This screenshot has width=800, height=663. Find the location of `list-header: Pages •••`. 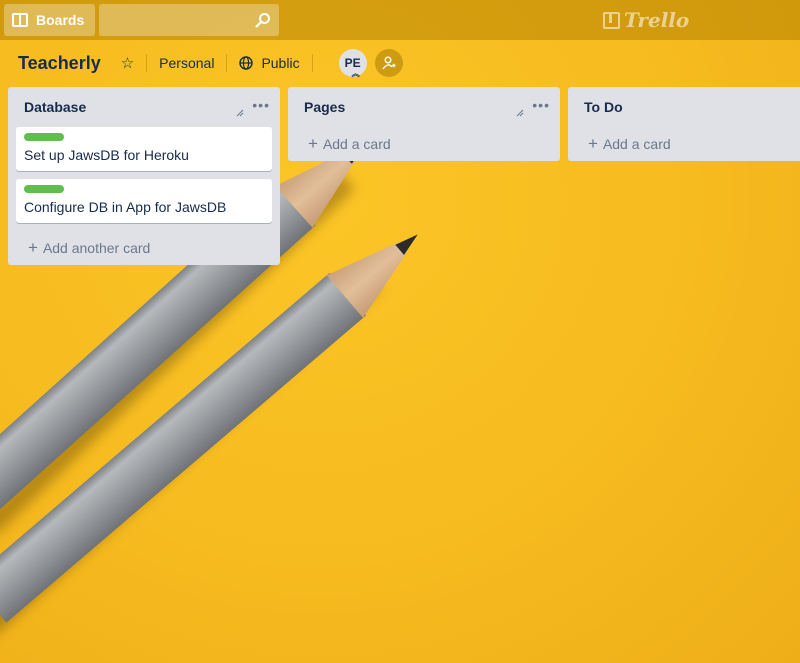

list-header: Pages ••• is located at coordinates (424, 107).